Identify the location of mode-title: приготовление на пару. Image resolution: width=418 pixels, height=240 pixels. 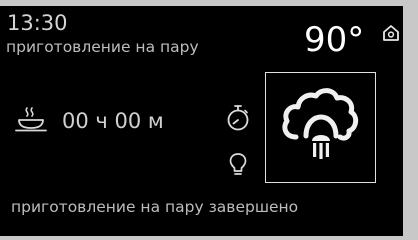
(102, 47).